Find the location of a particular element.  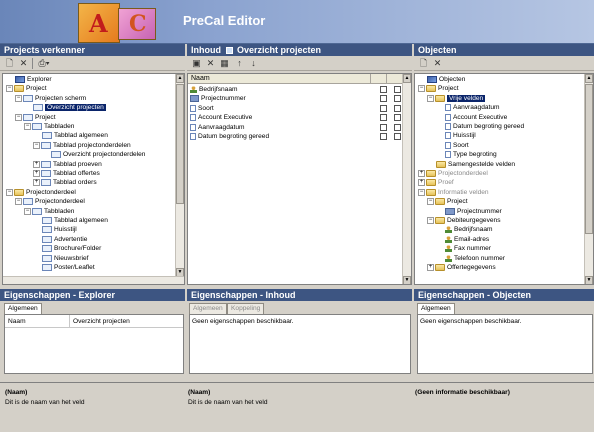

tree-item: + Tabblad orders is located at coordinates (65, 183).